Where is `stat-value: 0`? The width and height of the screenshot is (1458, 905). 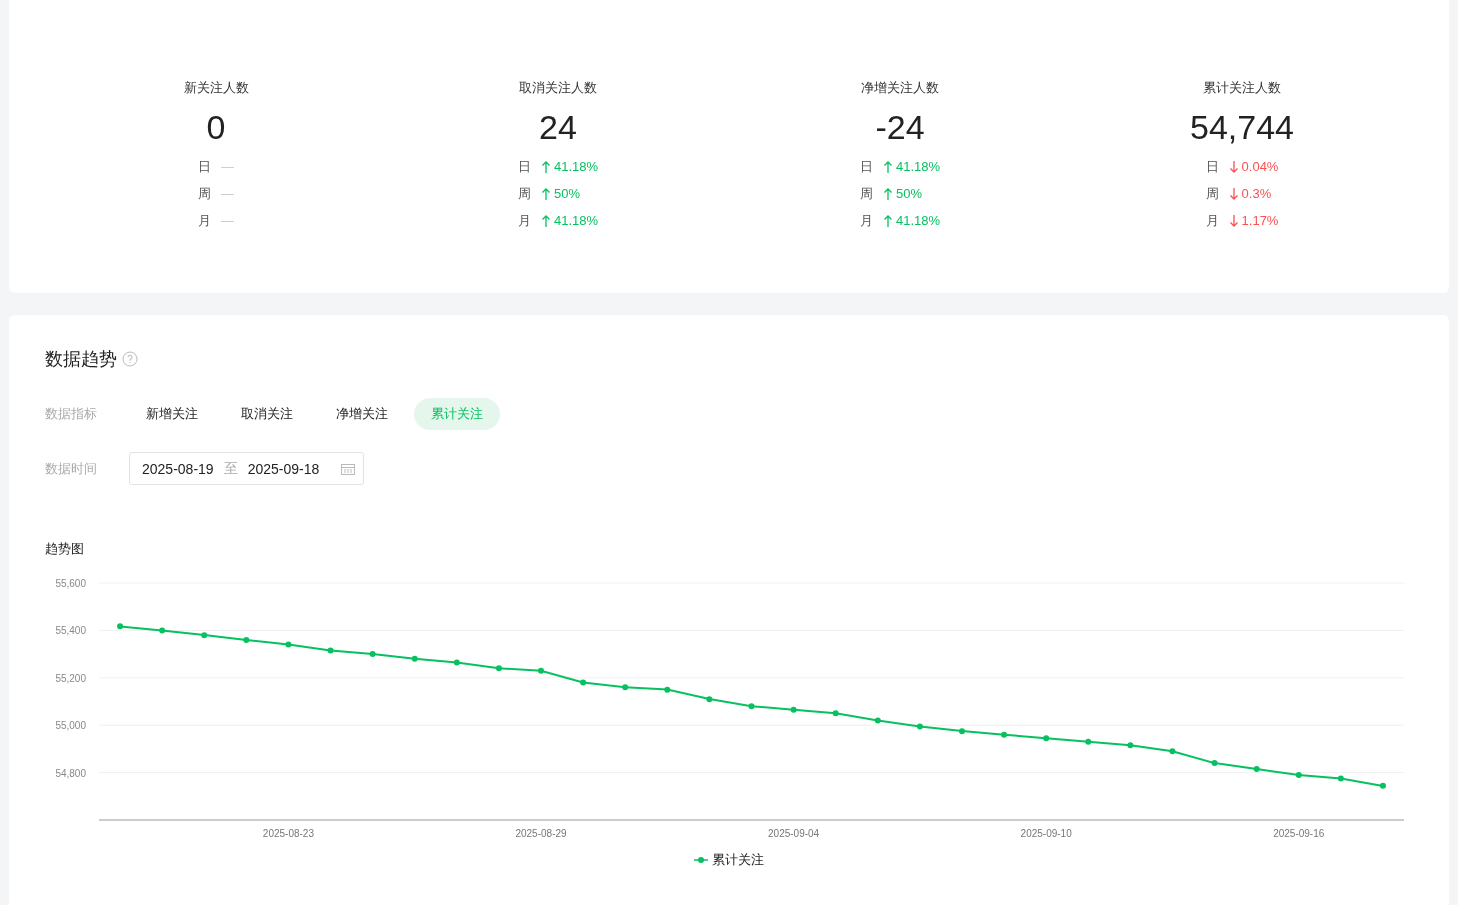
stat-value: 0 is located at coordinates (216, 127).